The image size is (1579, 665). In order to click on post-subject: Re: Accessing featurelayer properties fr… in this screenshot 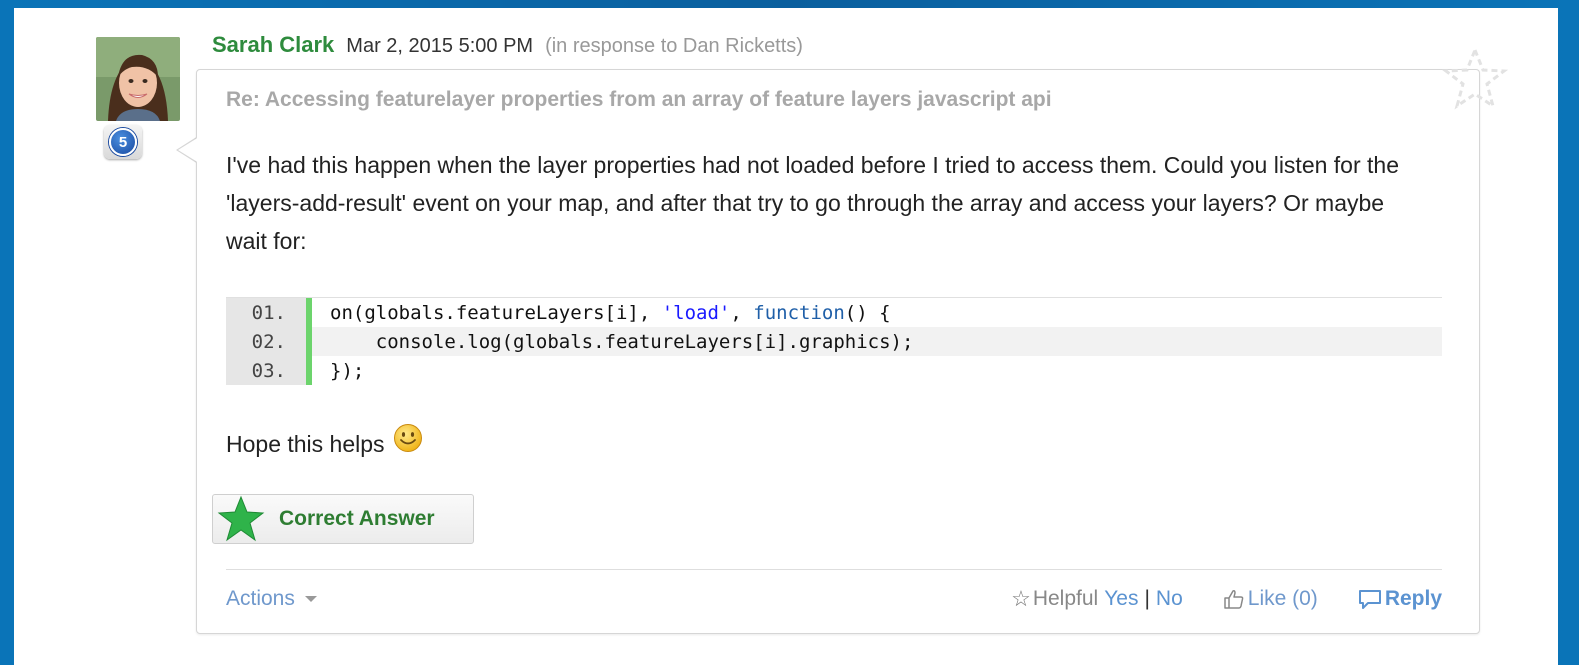, I will do `click(639, 99)`.